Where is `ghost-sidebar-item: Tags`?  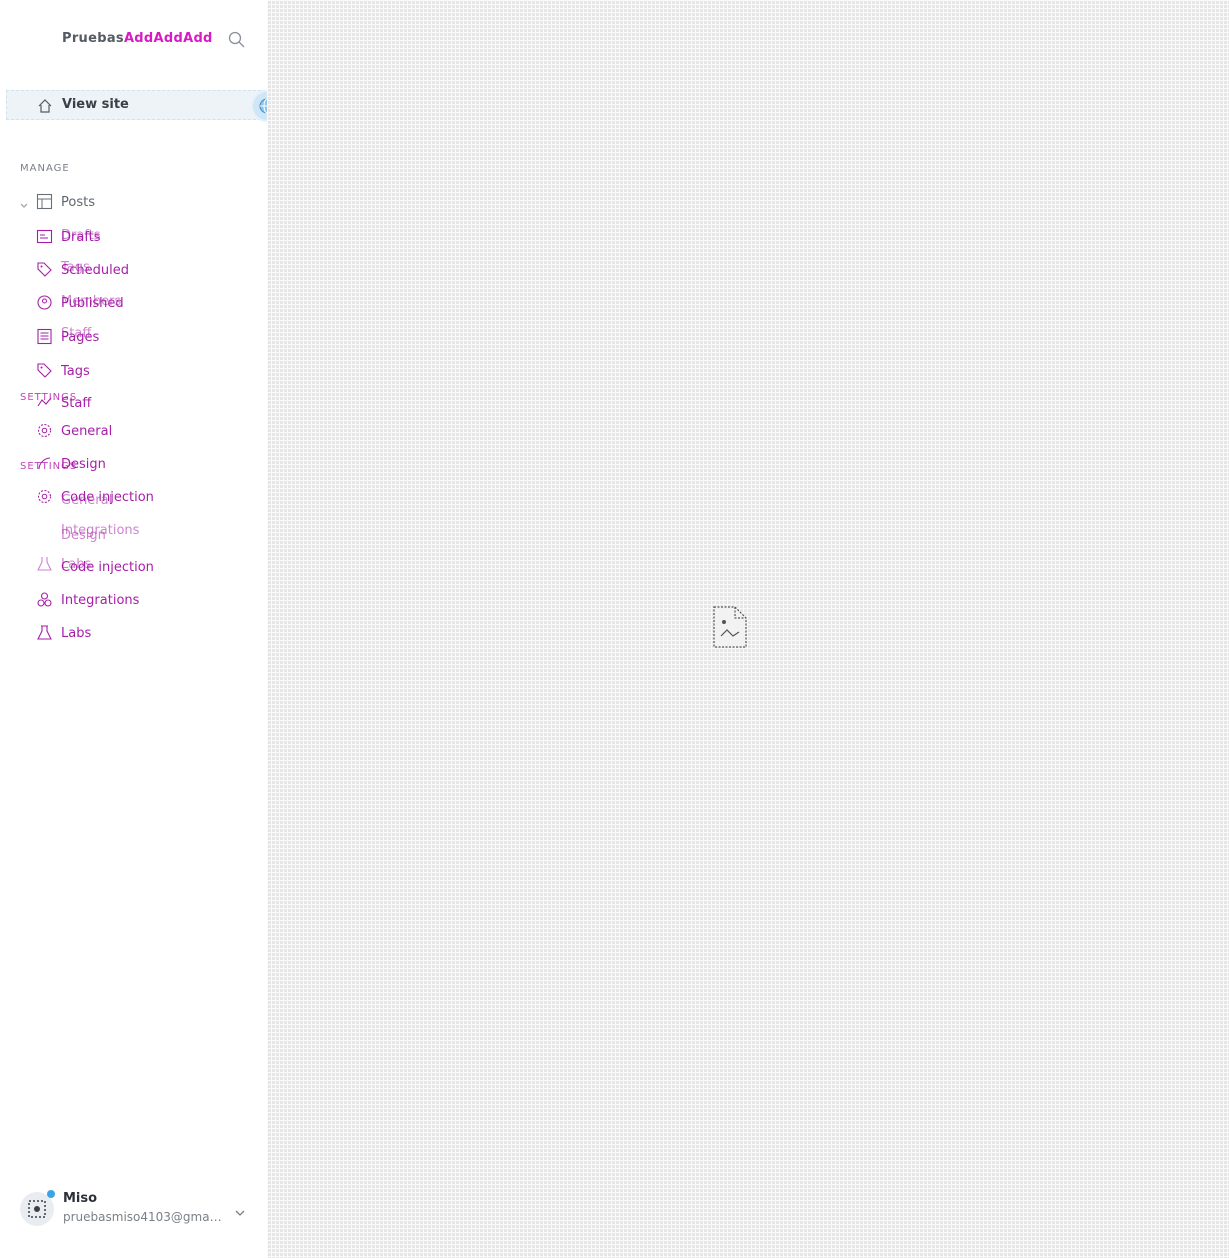
ghost-sidebar-item: Tags is located at coordinates (146, 267).